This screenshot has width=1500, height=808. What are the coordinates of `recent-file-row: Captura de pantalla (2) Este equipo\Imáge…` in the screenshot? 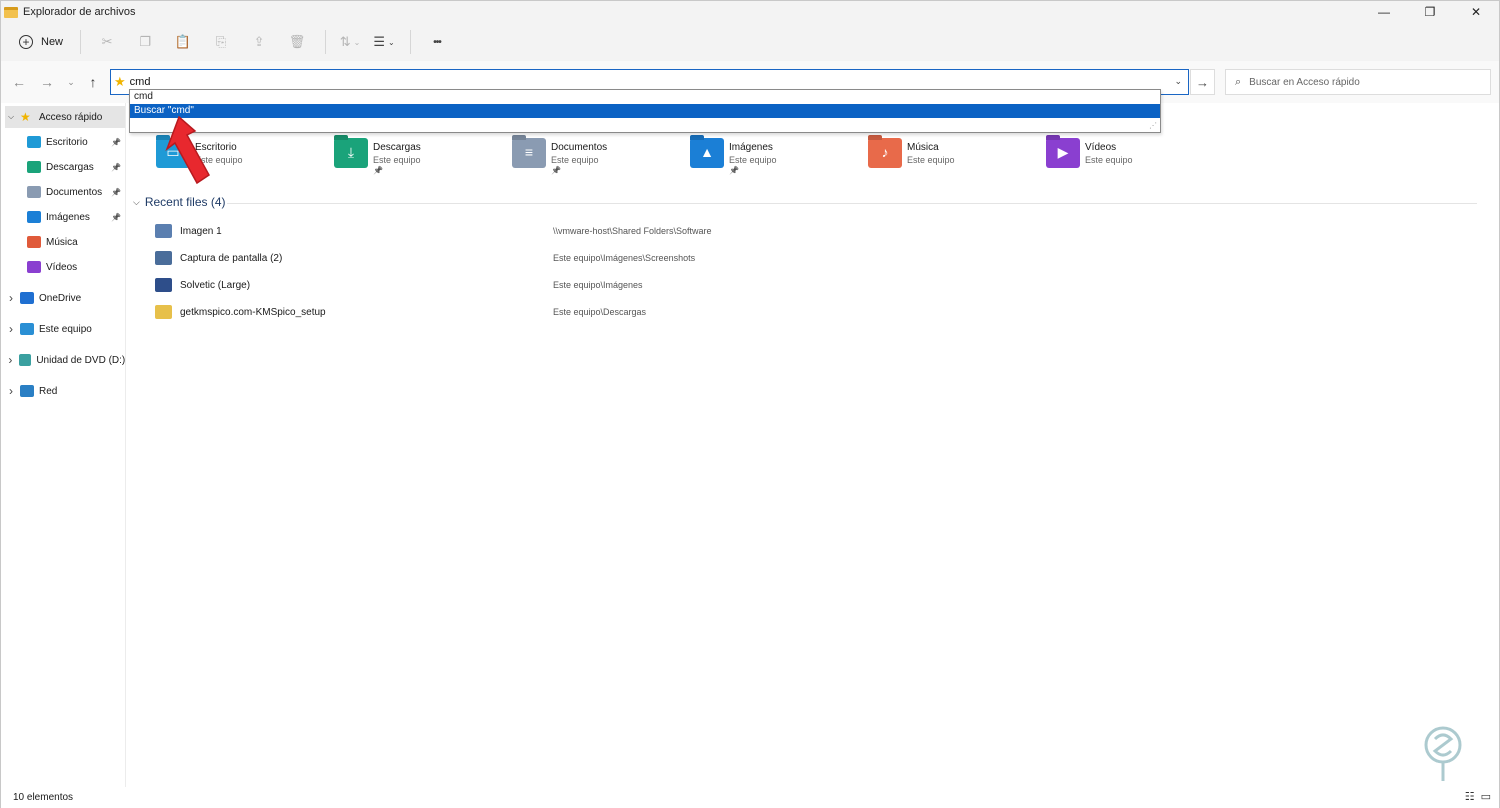 It's located at (815, 258).